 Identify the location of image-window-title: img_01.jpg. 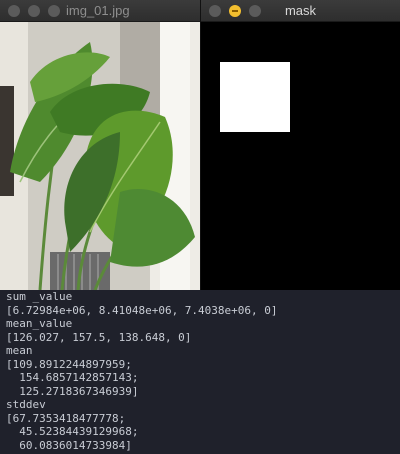
(98, 10).